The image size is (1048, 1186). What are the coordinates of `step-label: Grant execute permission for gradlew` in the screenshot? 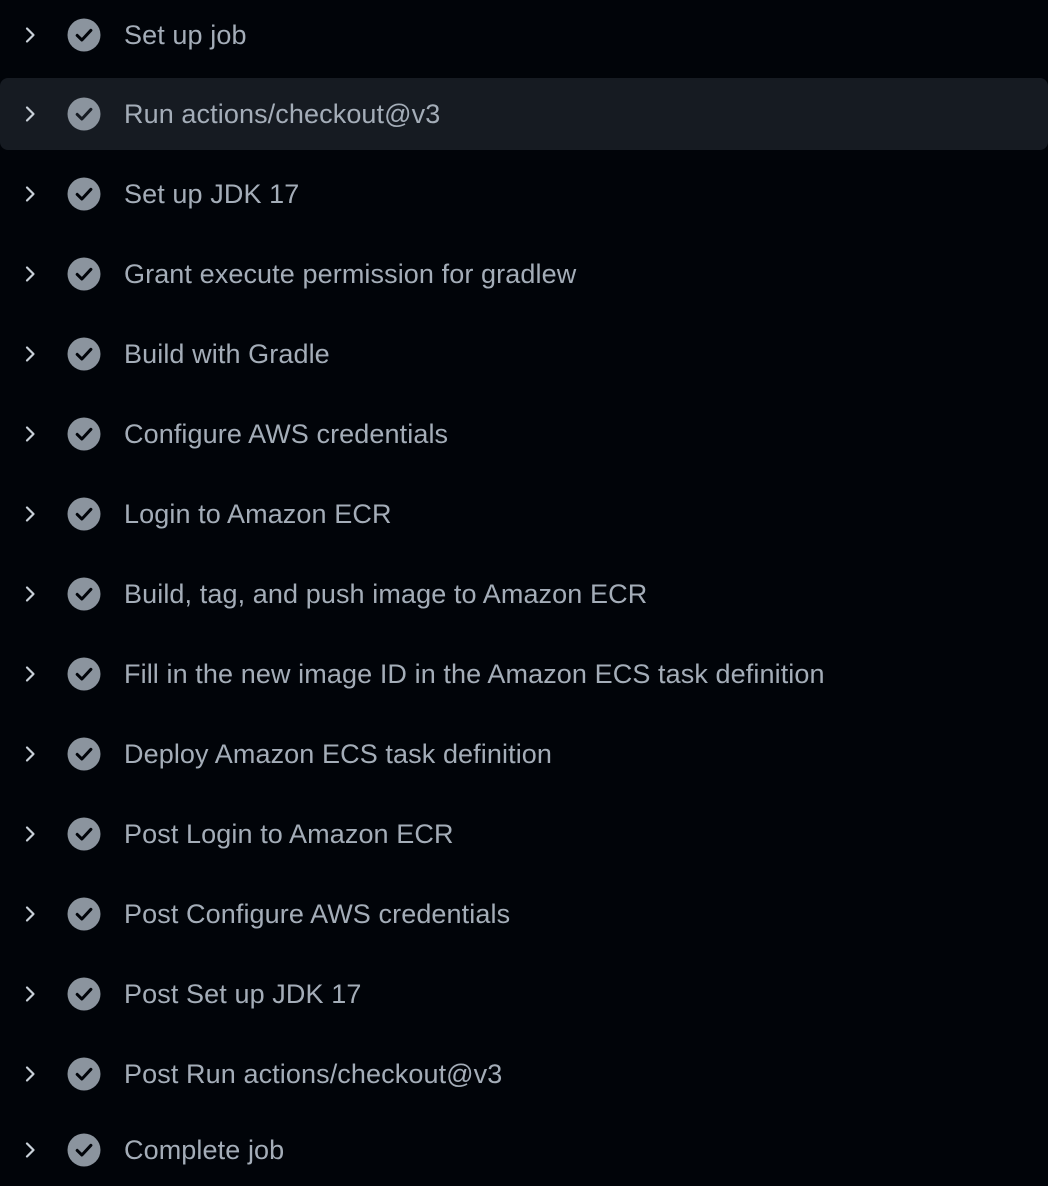 It's located at (350, 274).